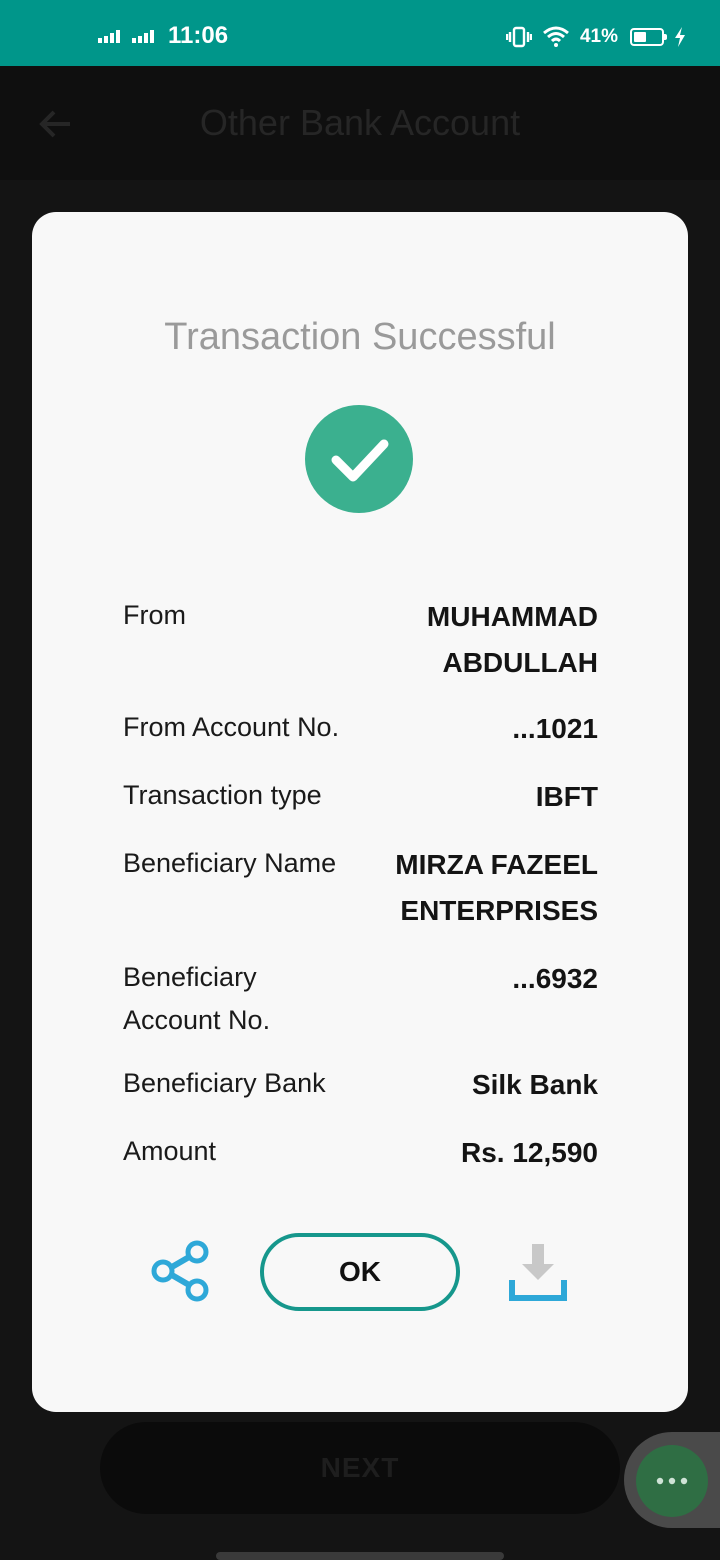 The image size is (720, 1560). Describe the element at coordinates (197, 998) in the screenshot. I see `detail-label: Beneficiary Account No.` at that location.